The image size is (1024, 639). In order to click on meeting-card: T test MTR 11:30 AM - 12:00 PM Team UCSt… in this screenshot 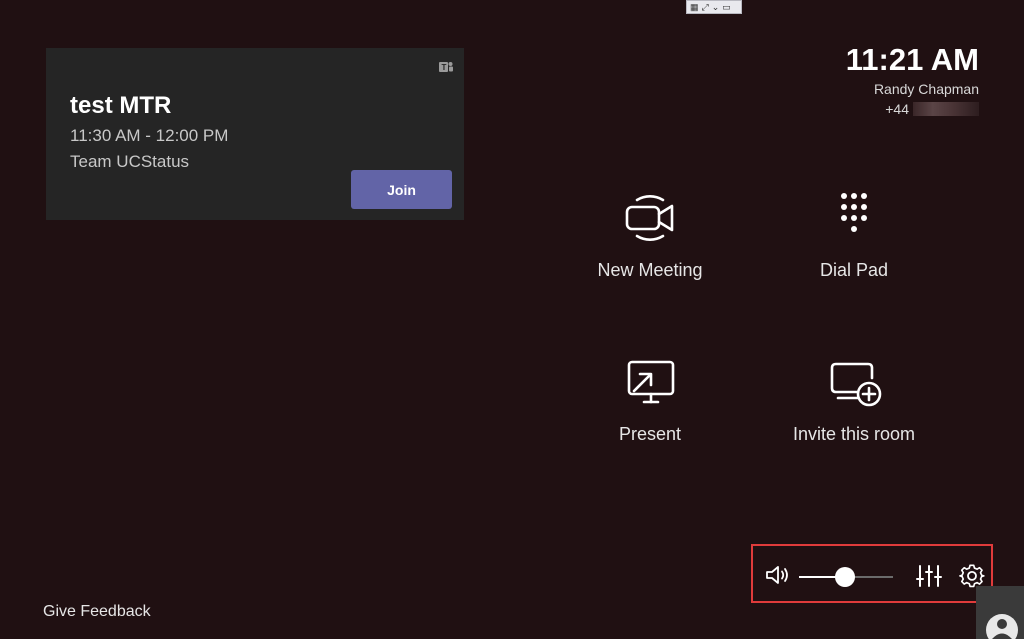, I will do `click(255, 134)`.